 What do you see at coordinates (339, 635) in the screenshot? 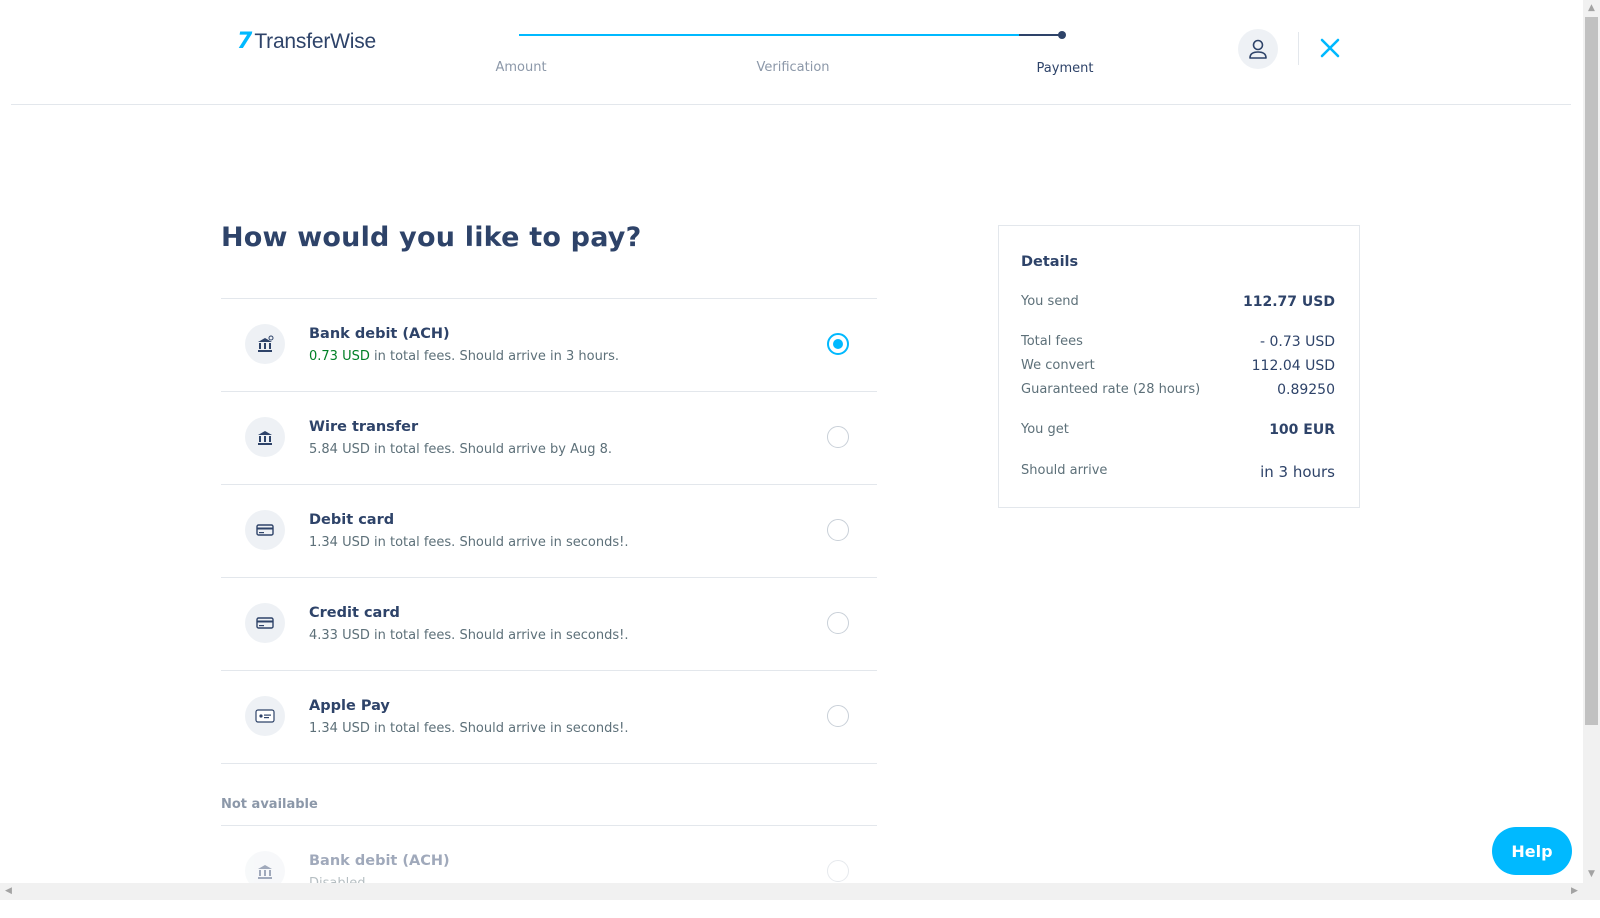
I see `option-fee: 4.33 USD` at bounding box center [339, 635].